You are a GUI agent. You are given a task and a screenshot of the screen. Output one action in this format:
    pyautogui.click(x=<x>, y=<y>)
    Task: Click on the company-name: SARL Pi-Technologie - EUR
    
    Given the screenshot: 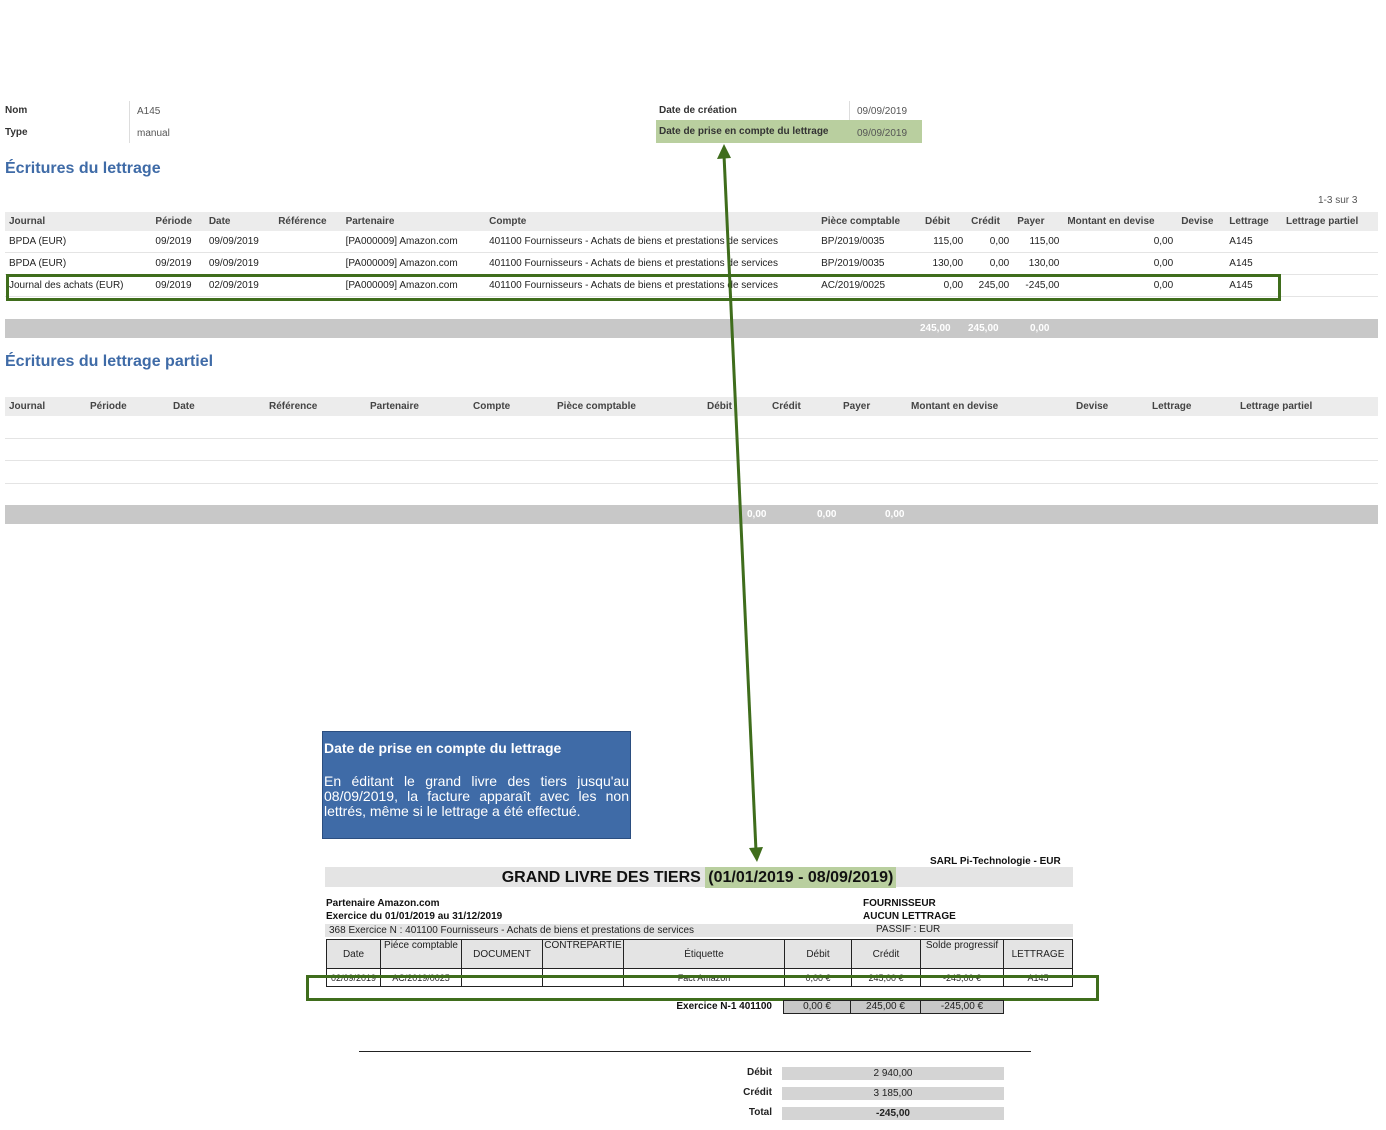 What is the action you would take?
    pyautogui.click(x=995, y=861)
    